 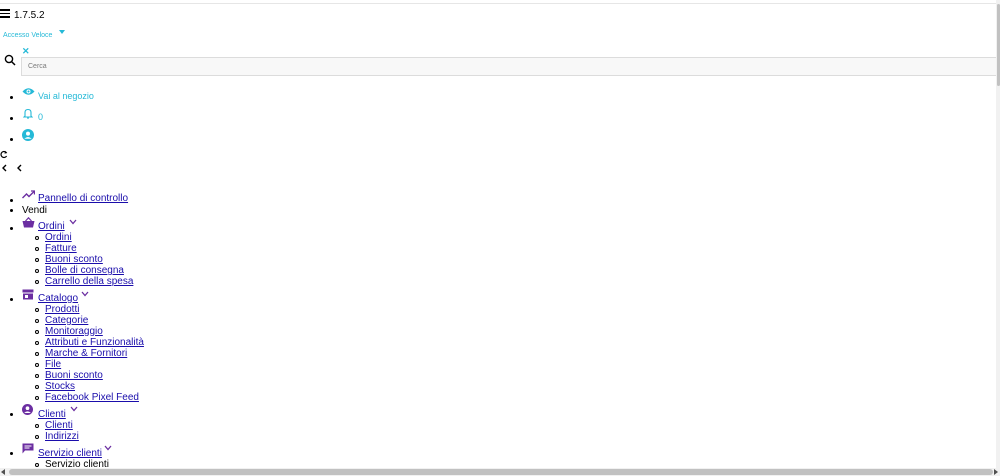 What do you see at coordinates (996, 472) in the screenshot?
I see `scroll-right-arrow-icon` at bounding box center [996, 472].